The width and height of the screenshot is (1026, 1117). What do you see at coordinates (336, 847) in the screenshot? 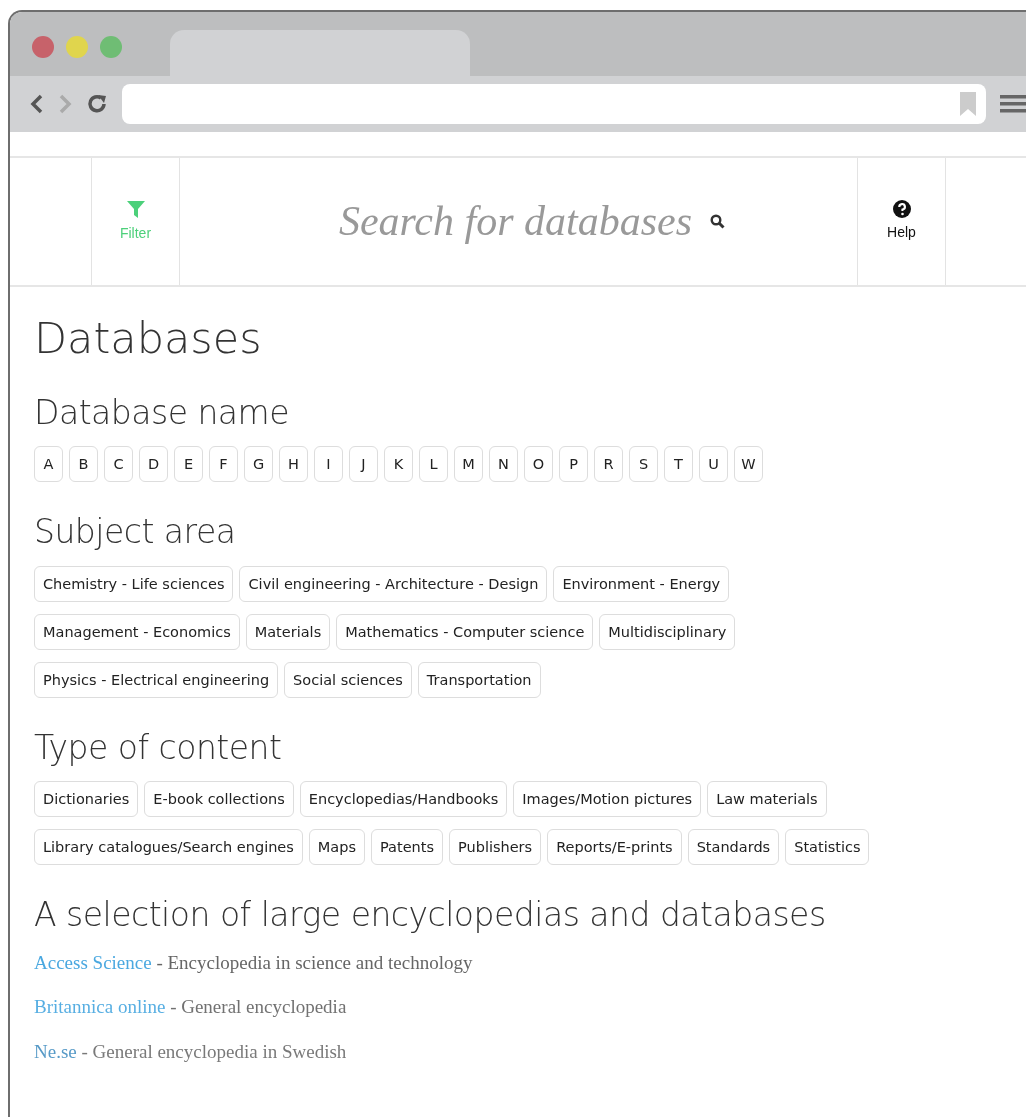
I see `filter-tag-button: Maps` at bounding box center [336, 847].